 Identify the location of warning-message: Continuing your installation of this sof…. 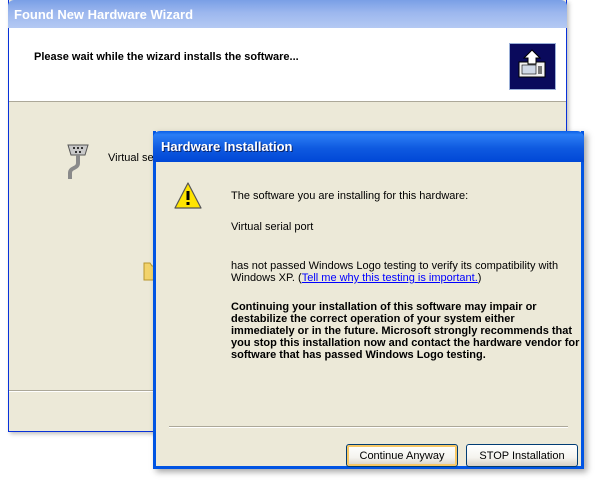
(405, 331).